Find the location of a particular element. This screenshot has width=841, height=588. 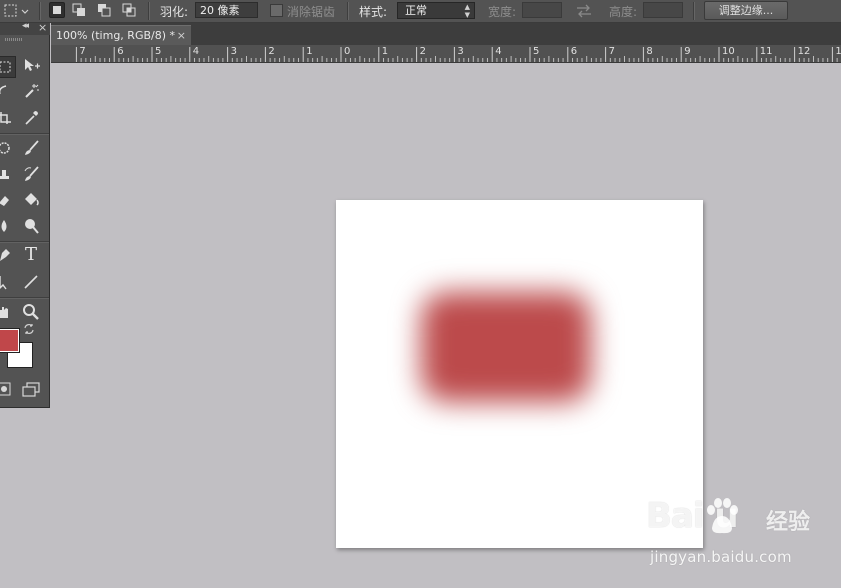

history-brush-tool is located at coordinates (31, 174).